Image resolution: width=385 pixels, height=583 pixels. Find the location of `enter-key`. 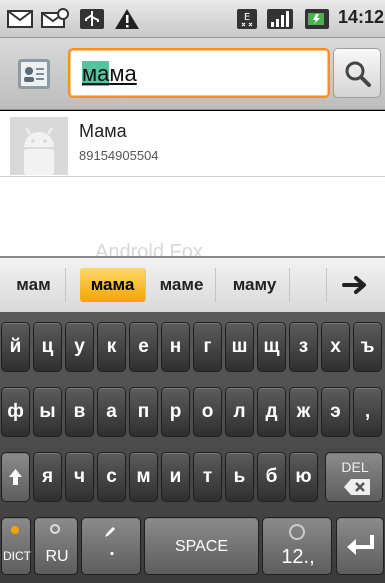

enter-key is located at coordinates (360, 546).